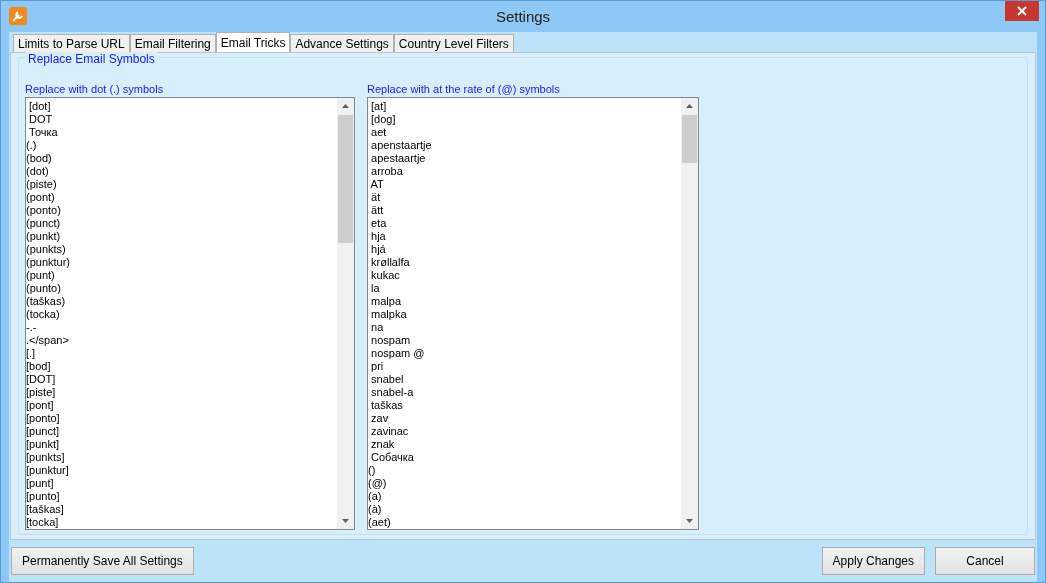  I want to click on list-item: [punct], so click(181, 431).